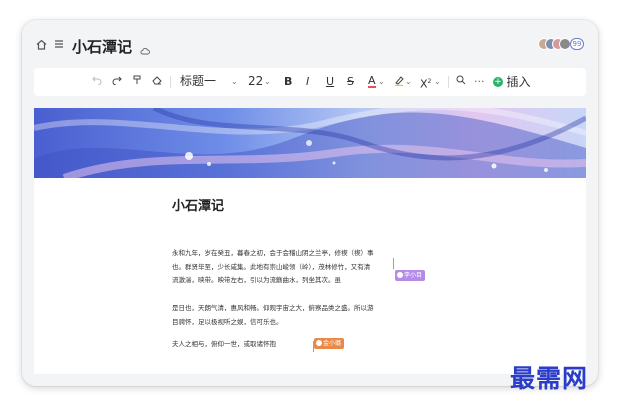 Image resolution: width=622 pixels, height=410 pixels. Describe the element at coordinates (498, 82) in the screenshot. I see `plus-icon: +` at that location.